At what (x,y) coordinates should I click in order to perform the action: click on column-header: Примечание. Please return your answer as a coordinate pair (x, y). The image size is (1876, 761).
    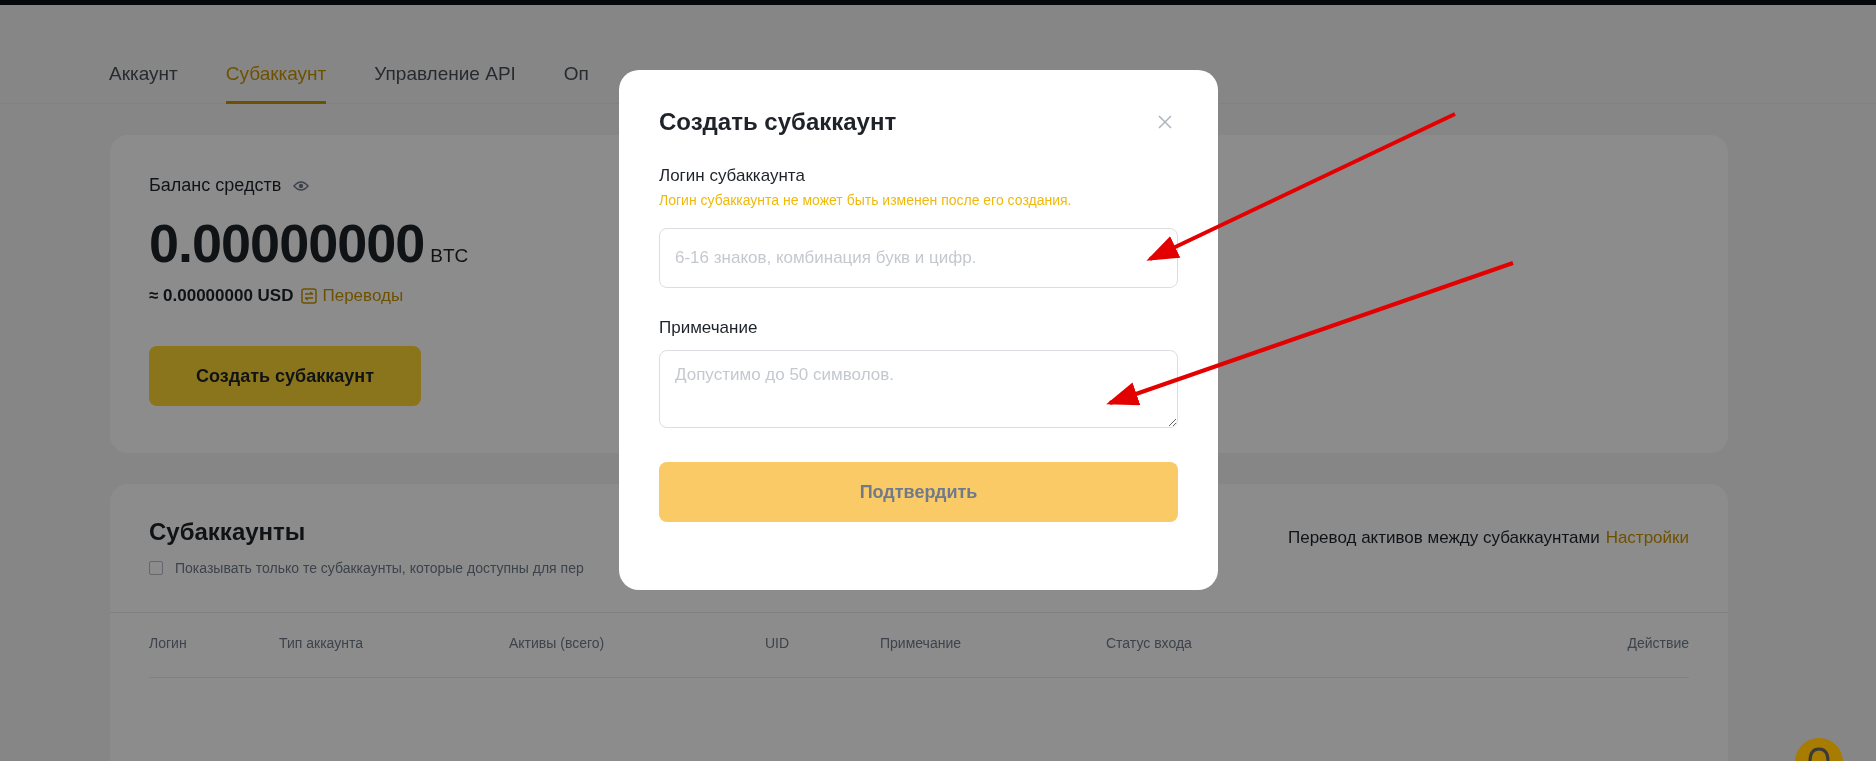
    Looking at the image, I should click on (921, 643).